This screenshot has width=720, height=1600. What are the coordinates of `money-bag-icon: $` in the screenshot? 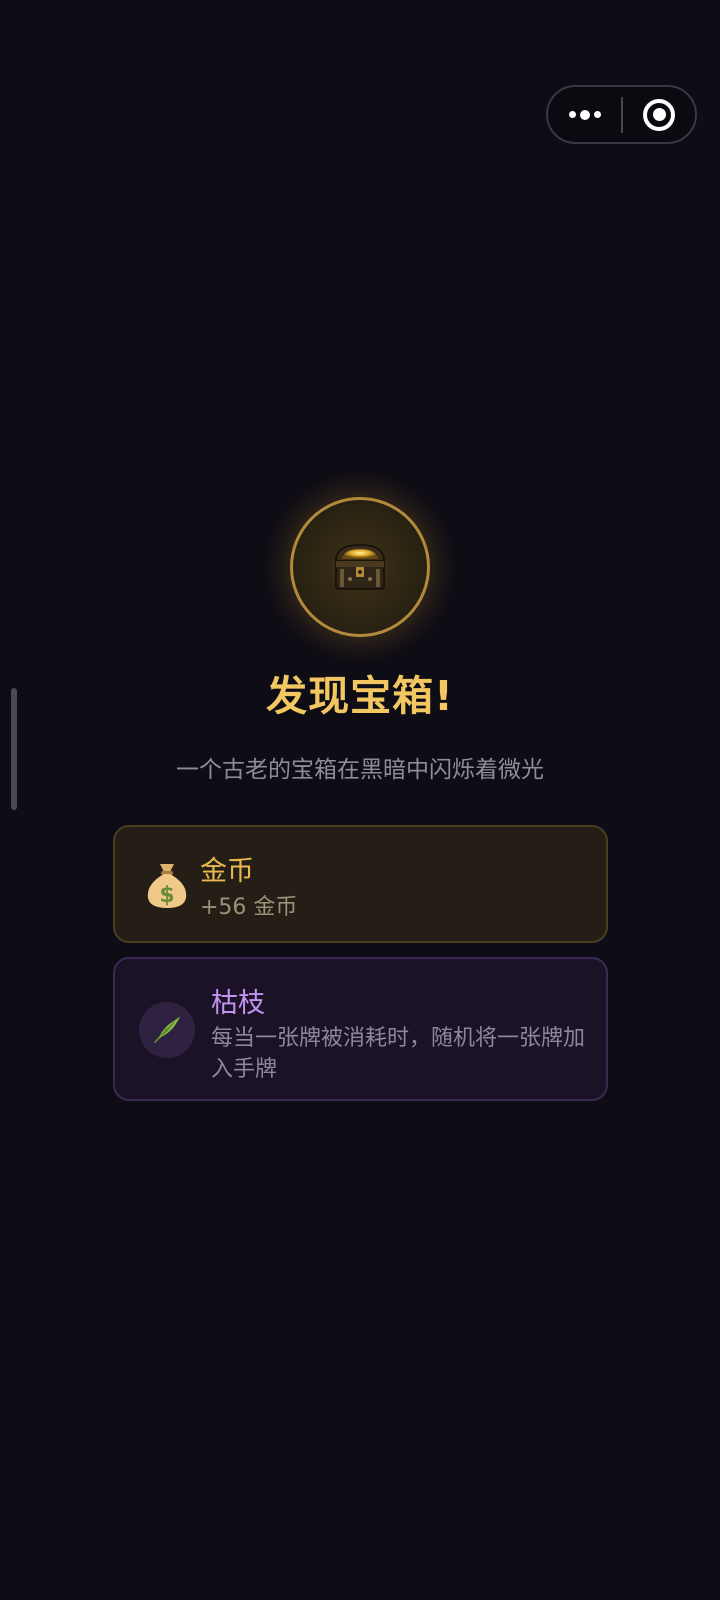 It's located at (167, 885).